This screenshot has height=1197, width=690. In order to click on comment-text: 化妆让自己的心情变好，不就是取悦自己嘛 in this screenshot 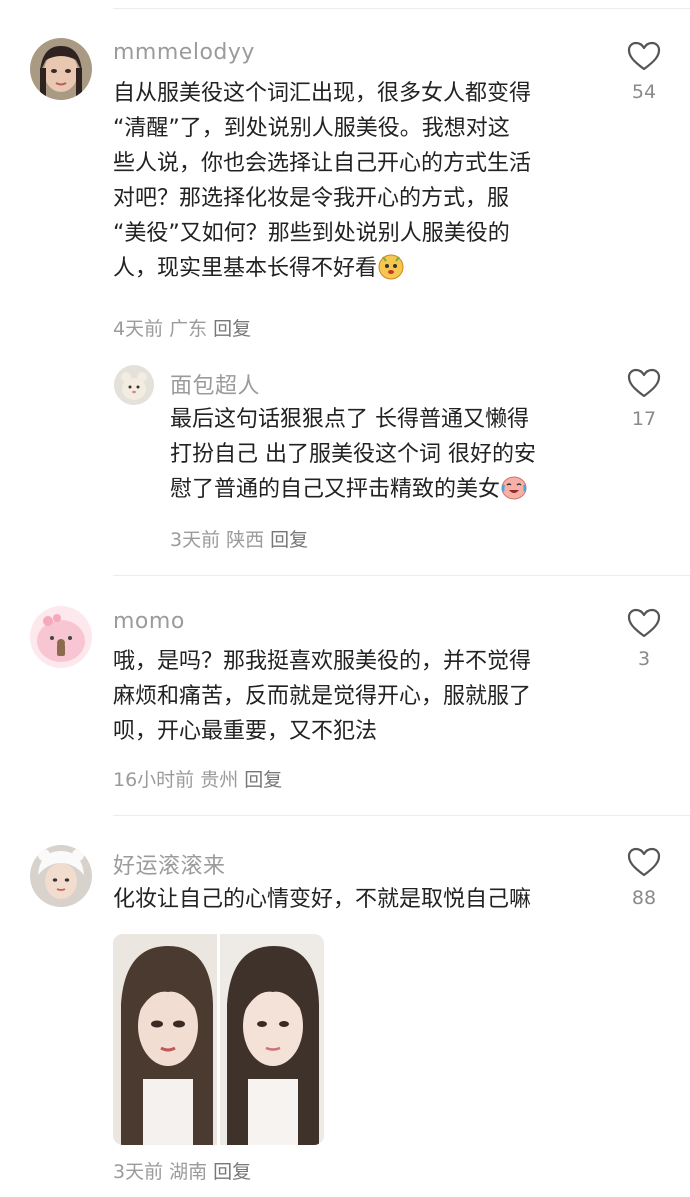, I will do `click(322, 899)`.